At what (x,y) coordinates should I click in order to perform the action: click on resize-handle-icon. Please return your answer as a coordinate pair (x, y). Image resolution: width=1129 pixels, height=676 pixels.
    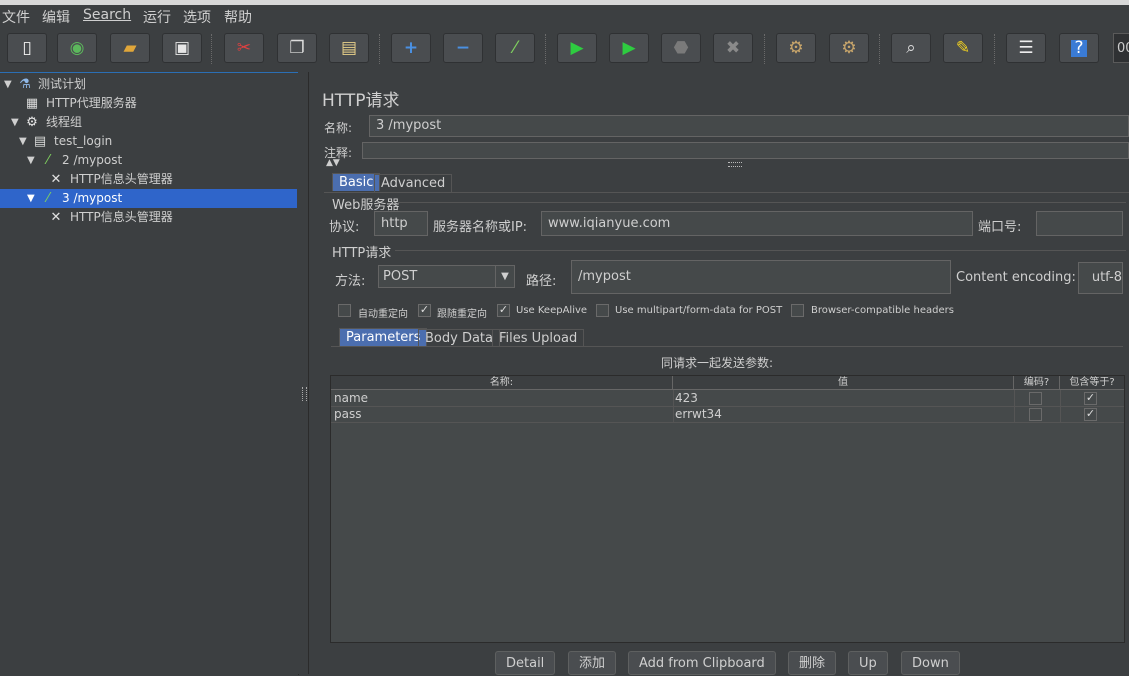
    Looking at the image, I should click on (735, 164).